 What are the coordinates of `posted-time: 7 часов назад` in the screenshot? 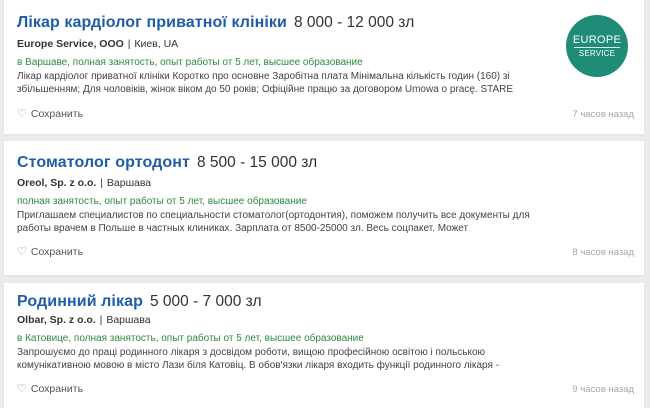 It's located at (603, 114).